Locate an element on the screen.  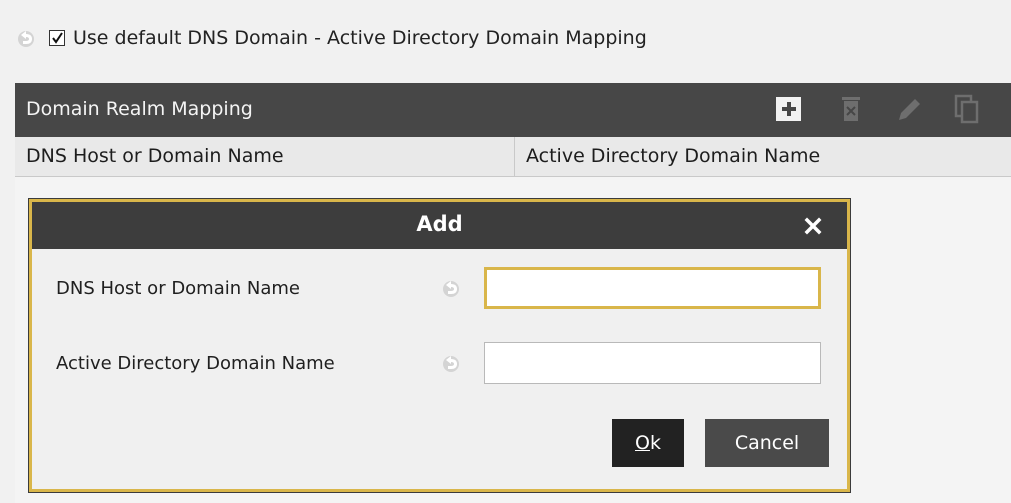
ad-domain-row: Active Directory Domain Name is located at coordinates (439, 363).